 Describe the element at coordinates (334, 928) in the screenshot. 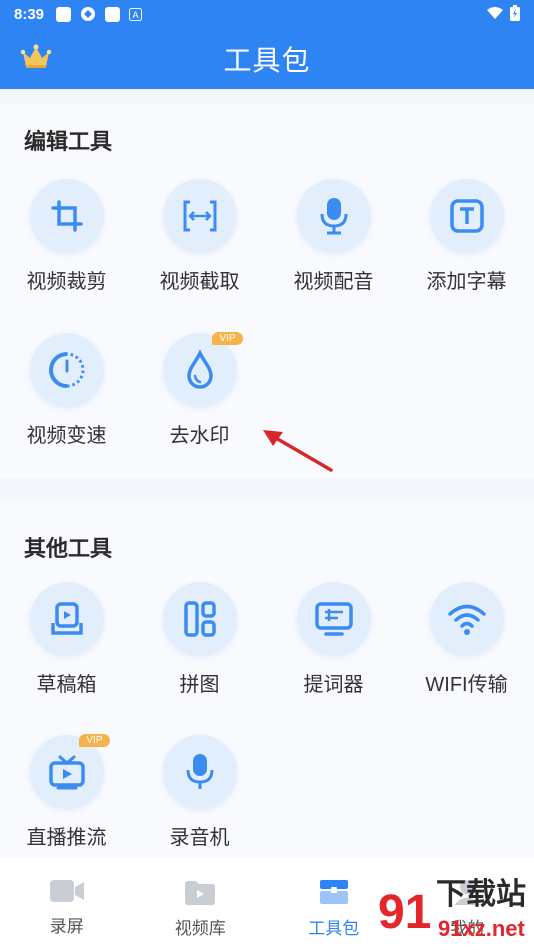

I see `nav-label: 工具包` at that location.